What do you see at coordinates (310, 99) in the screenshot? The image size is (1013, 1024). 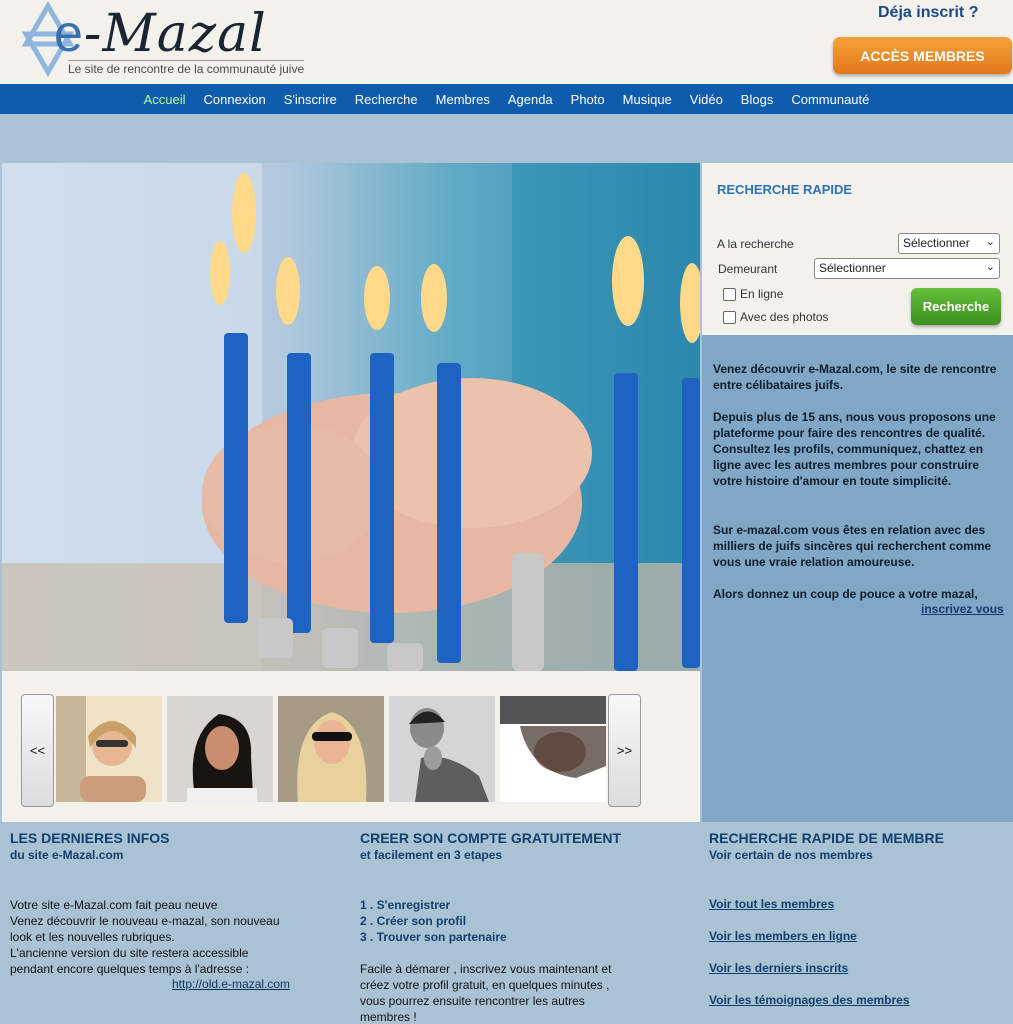 I see `nav-sinscrire: S'inscrire` at bounding box center [310, 99].